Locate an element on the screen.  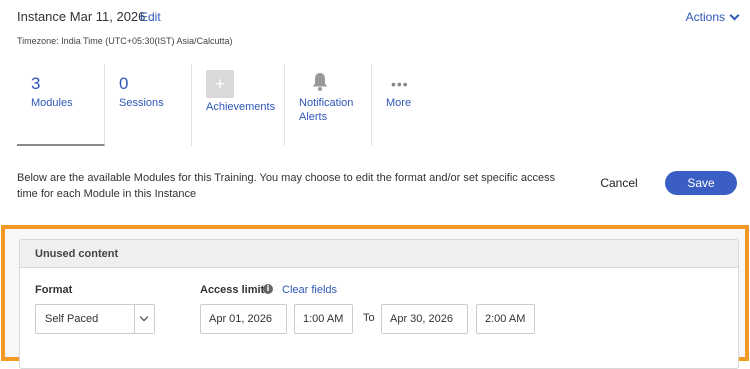
format-label: Format is located at coordinates (54, 290).